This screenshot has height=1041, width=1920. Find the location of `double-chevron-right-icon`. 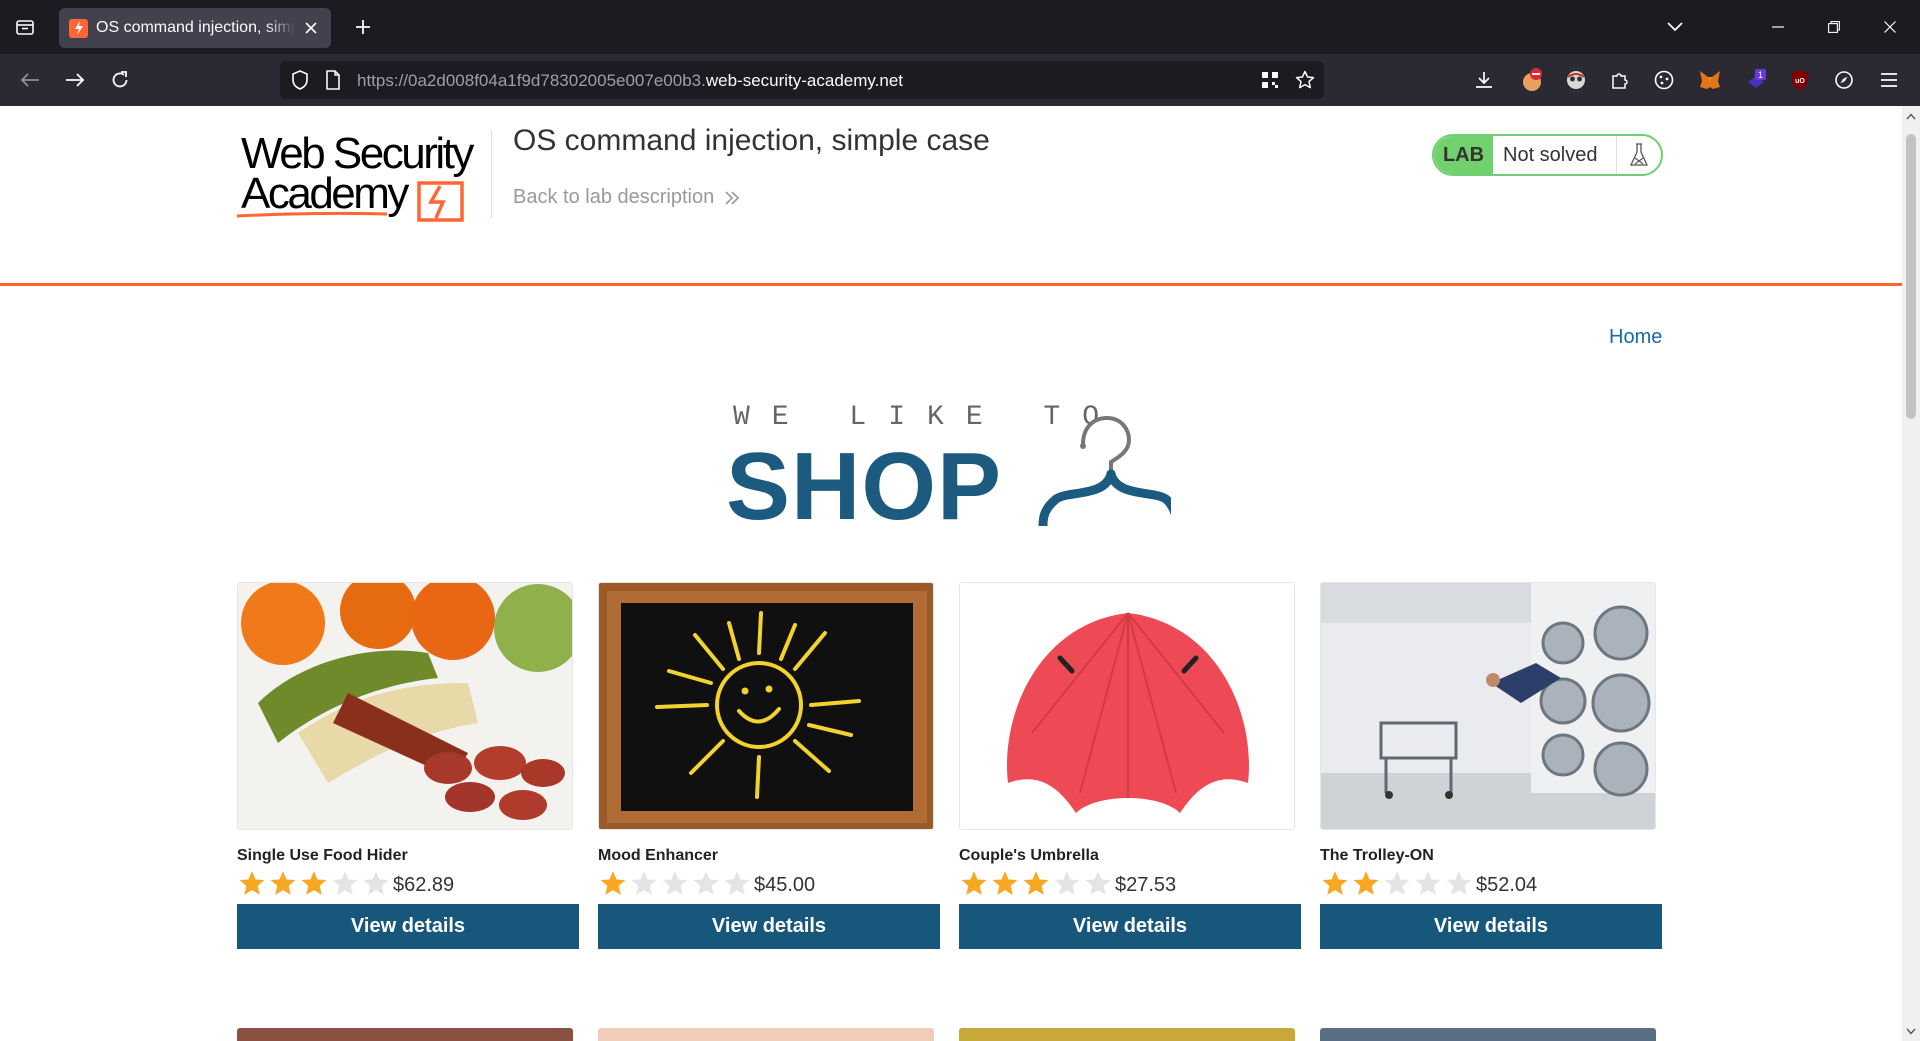

double-chevron-right-icon is located at coordinates (732, 197).